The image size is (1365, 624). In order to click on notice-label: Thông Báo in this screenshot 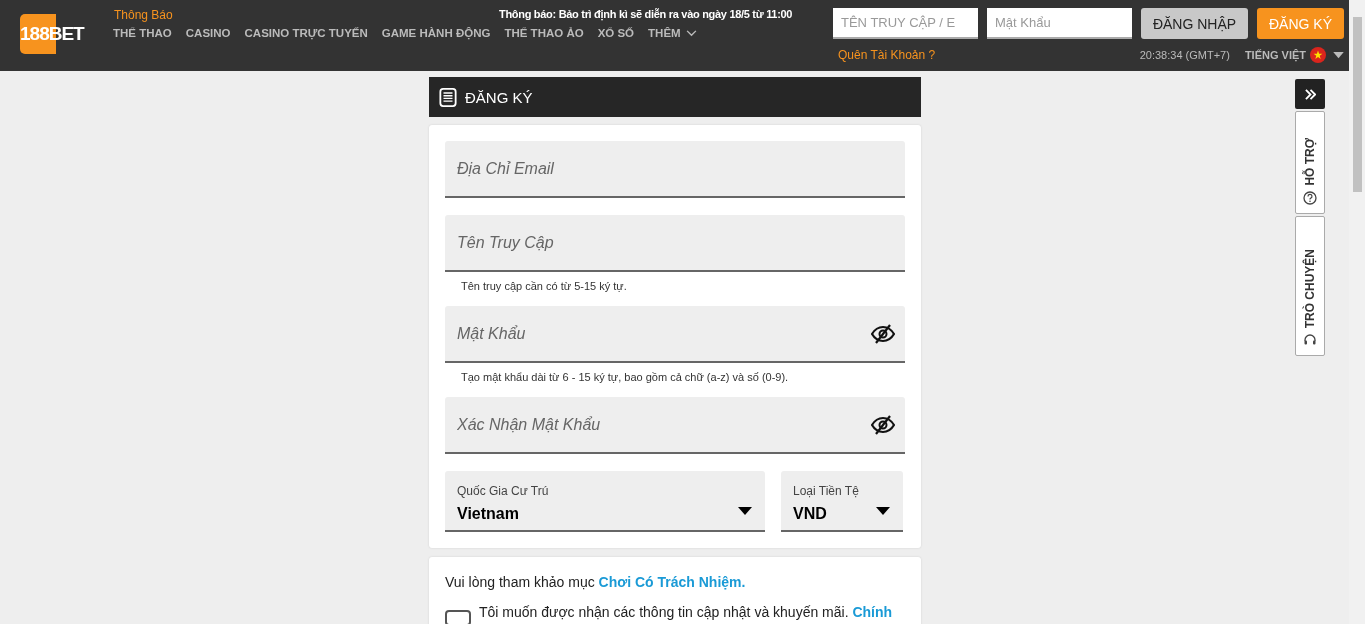, I will do `click(143, 15)`.